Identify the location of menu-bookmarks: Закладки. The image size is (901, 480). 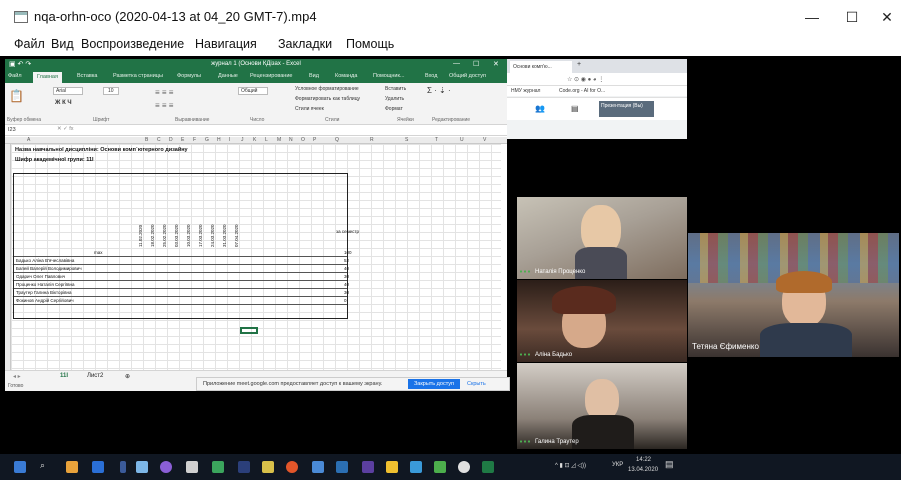
(305, 44).